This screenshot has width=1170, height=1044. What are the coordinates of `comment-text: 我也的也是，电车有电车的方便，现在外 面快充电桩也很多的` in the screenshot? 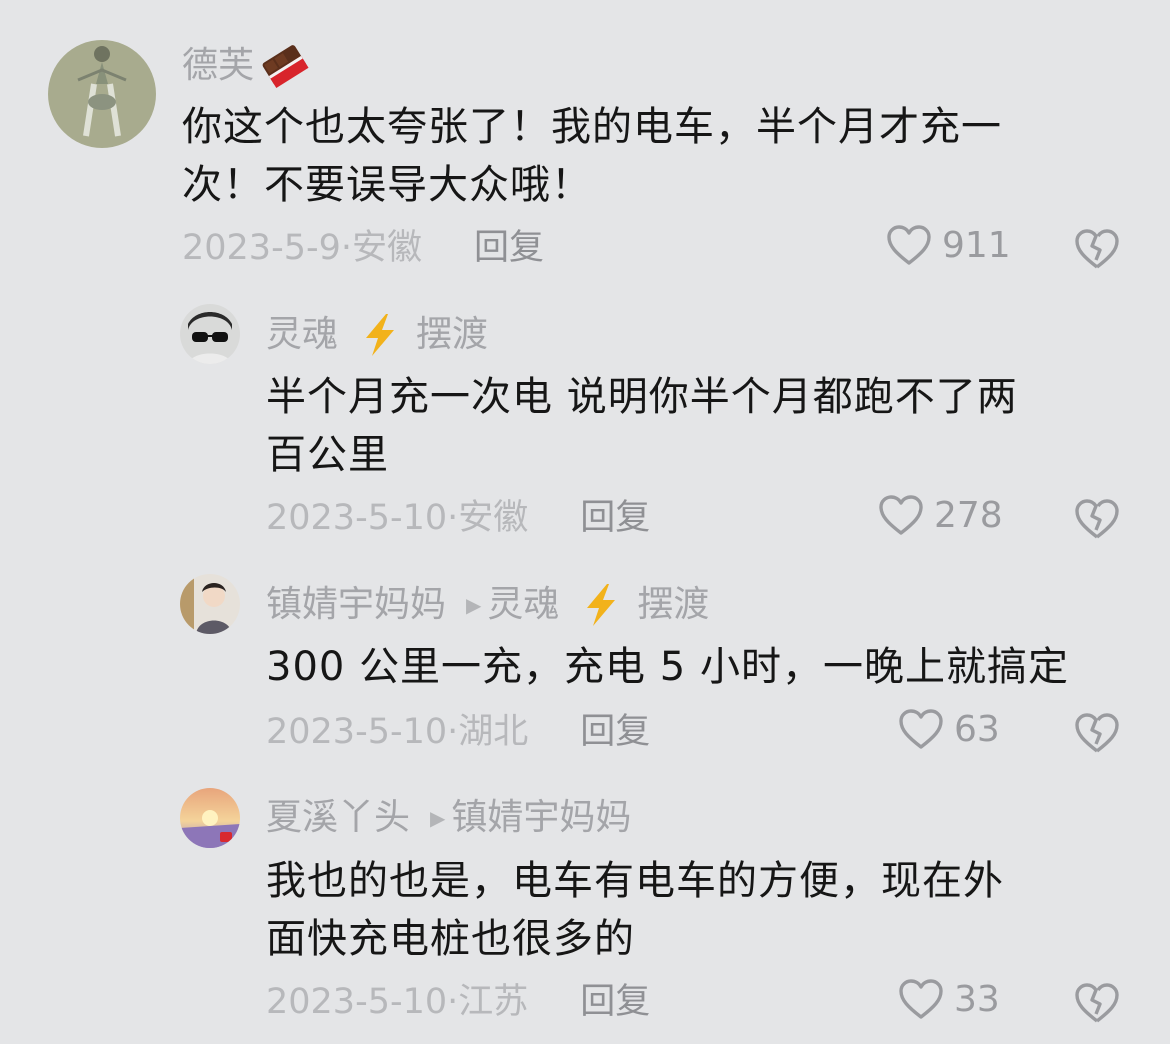 It's located at (635, 910).